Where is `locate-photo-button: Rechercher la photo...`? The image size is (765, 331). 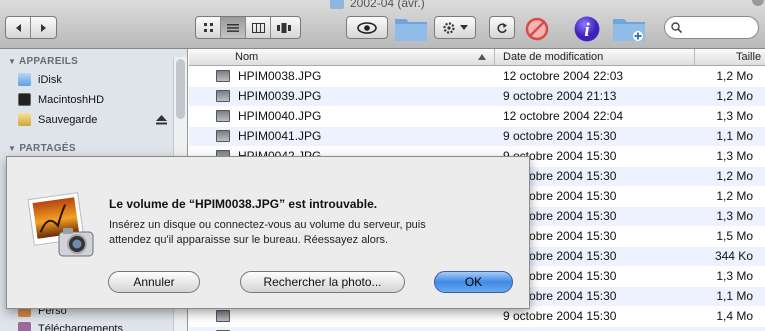 locate-photo-button: Rechercher la photo... is located at coordinates (322, 282).